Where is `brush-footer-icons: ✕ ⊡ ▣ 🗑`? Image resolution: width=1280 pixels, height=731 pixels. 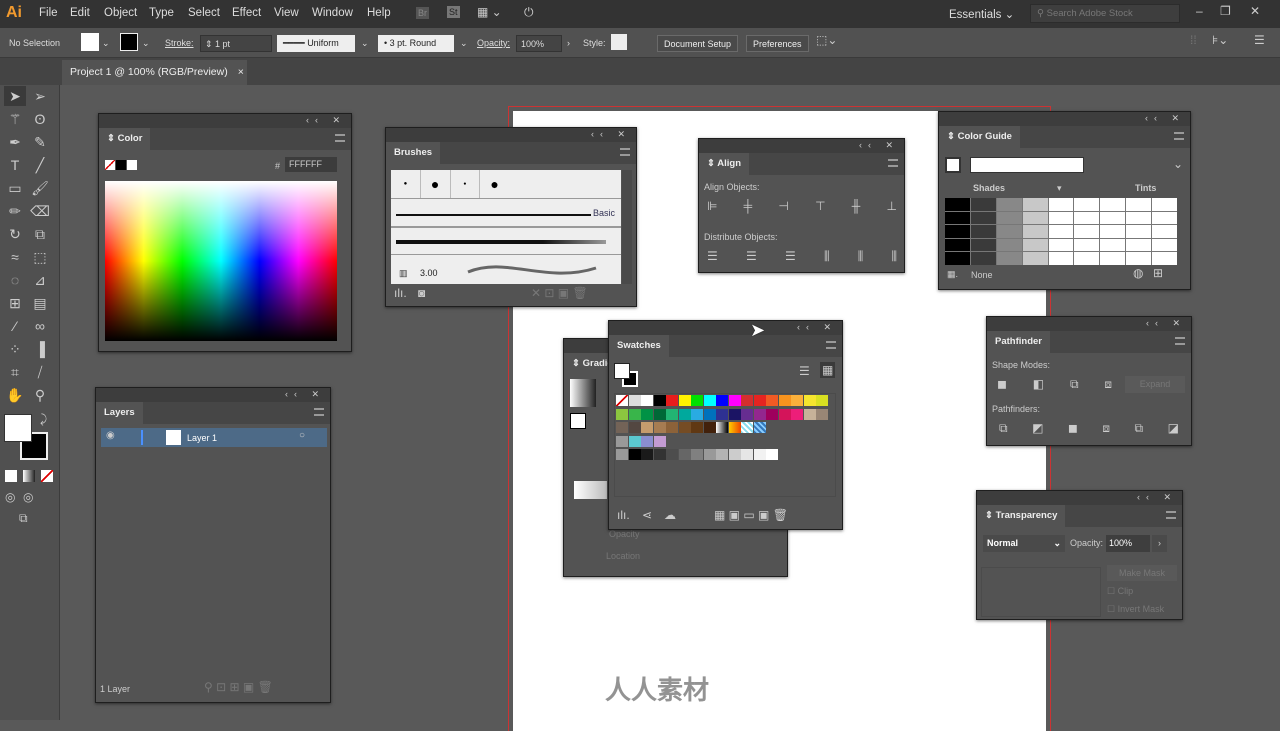
brush-footer-icons: ✕ ⊡ ▣ 🗑 is located at coordinates (559, 293).